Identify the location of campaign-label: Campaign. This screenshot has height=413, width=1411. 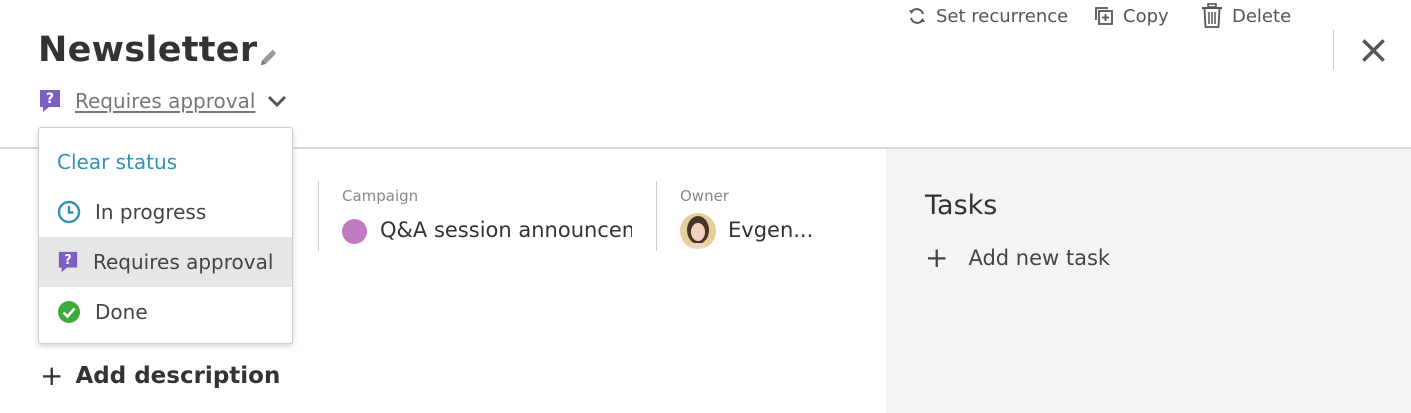
(380, 196).